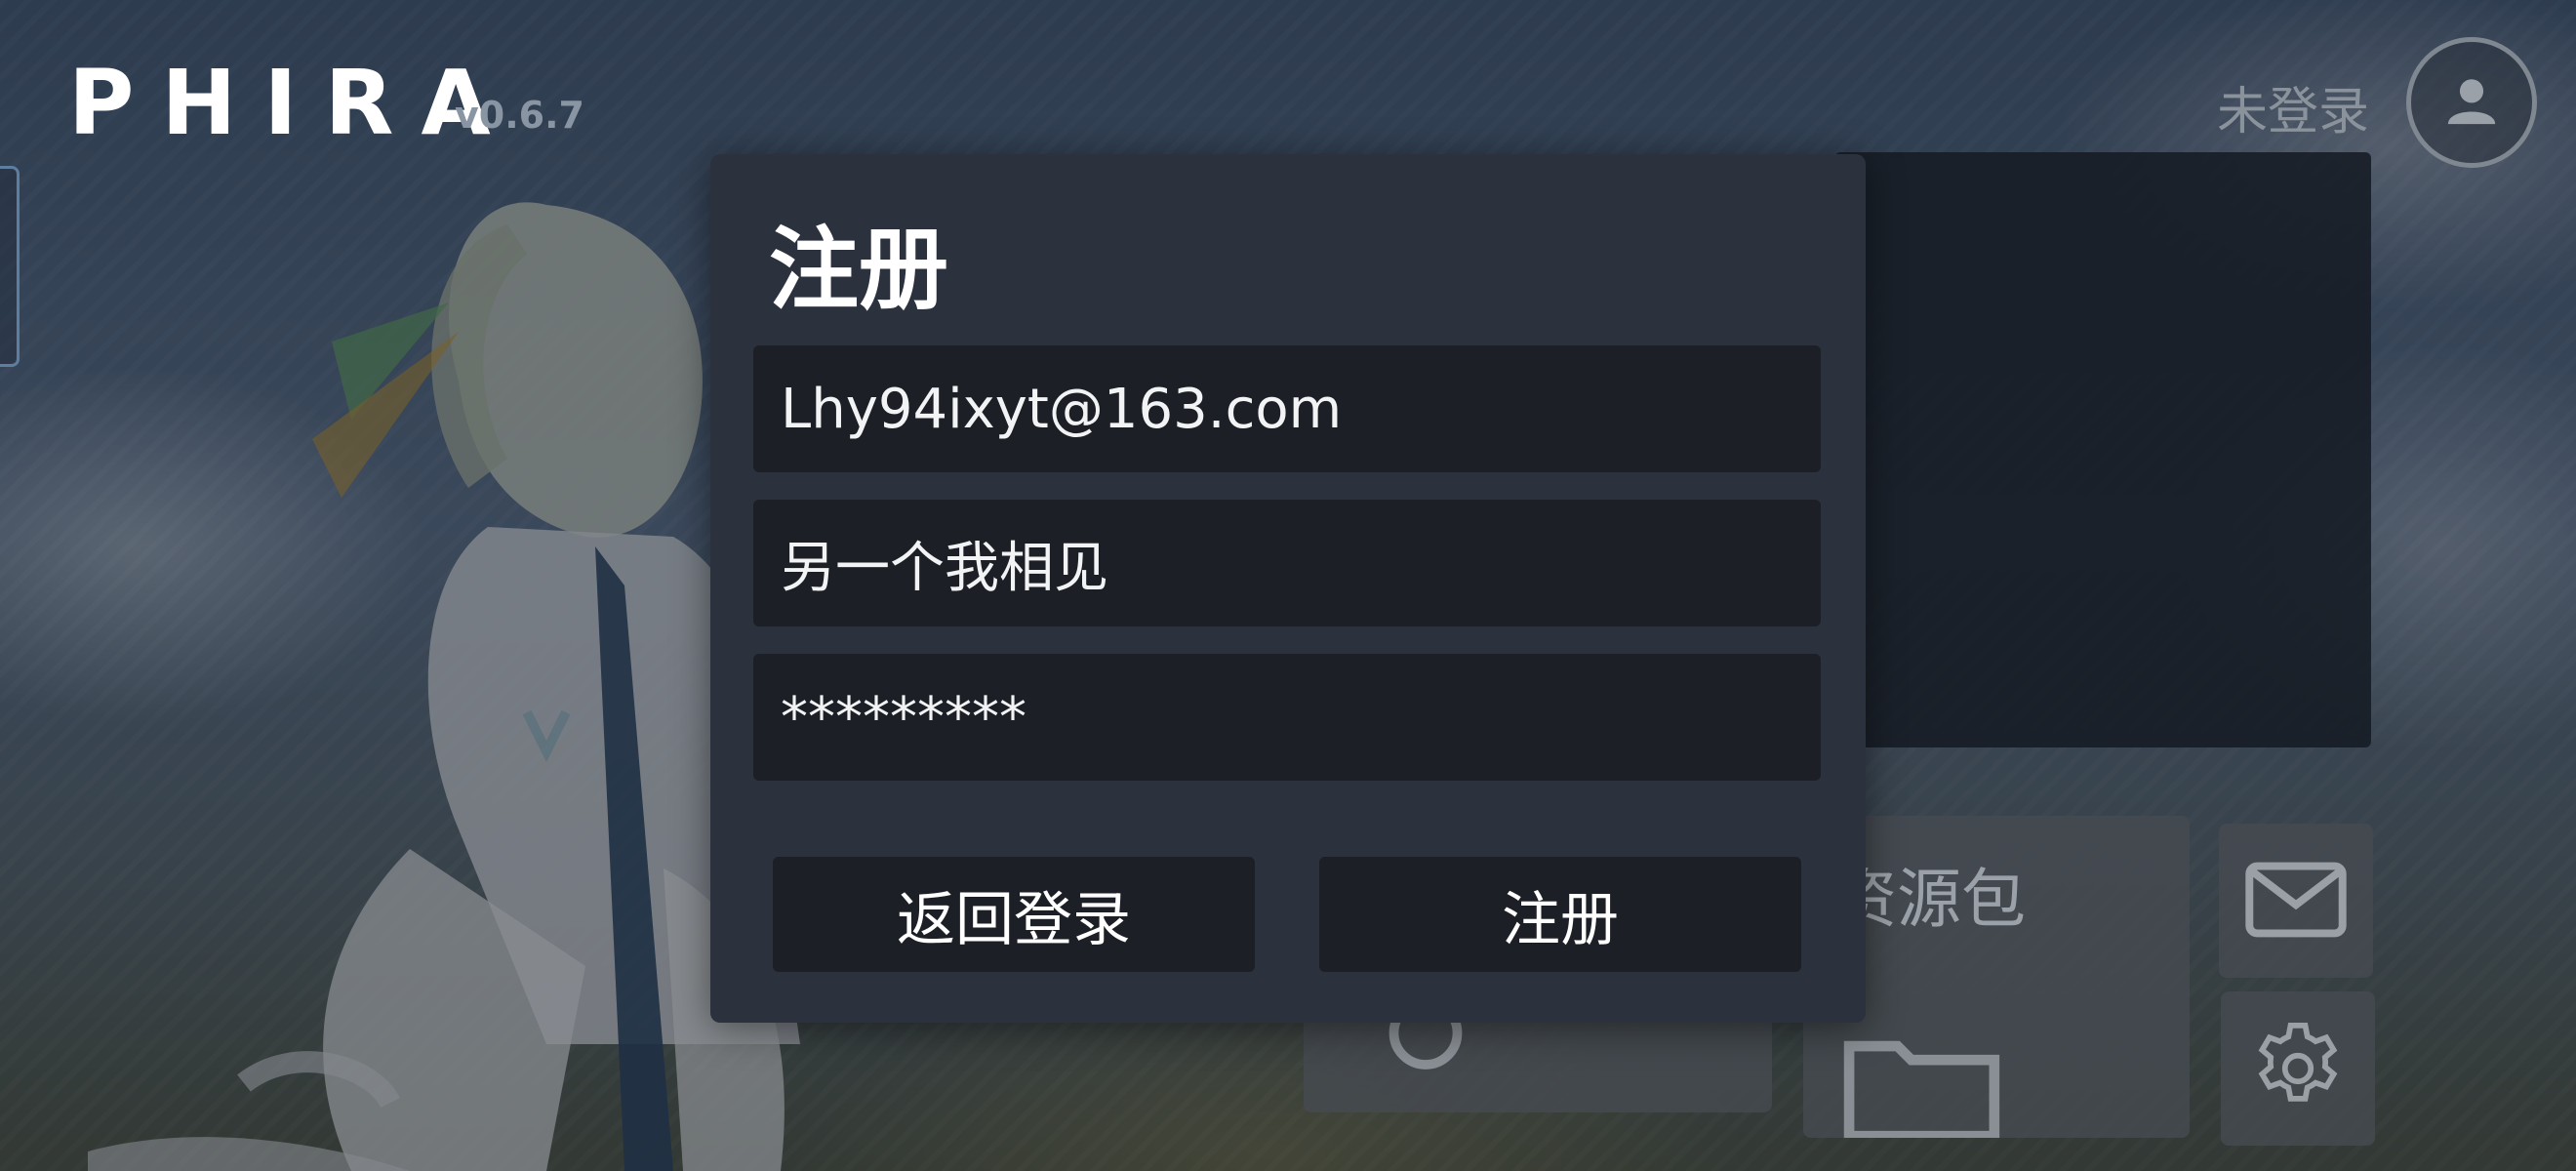 The height and width of the screenshot is (1171, 2576). I want to click on back-to-login-button: 返回登录, so click(1014, 914).